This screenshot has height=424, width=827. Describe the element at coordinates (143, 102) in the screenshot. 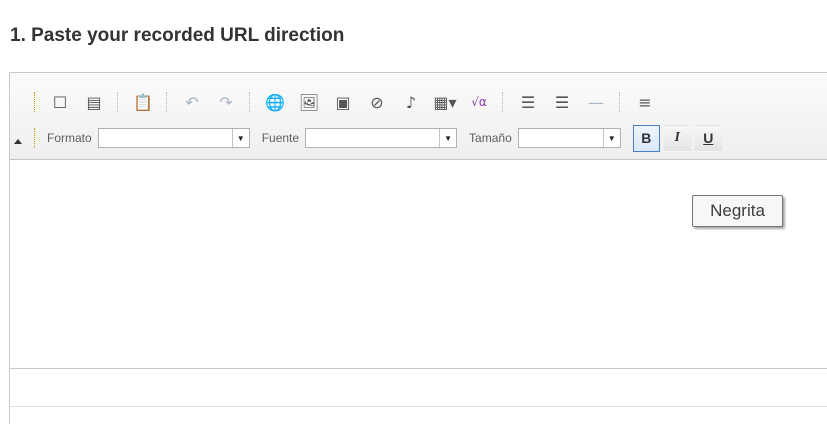

I see `paste-word-icon: 📋` at that location.